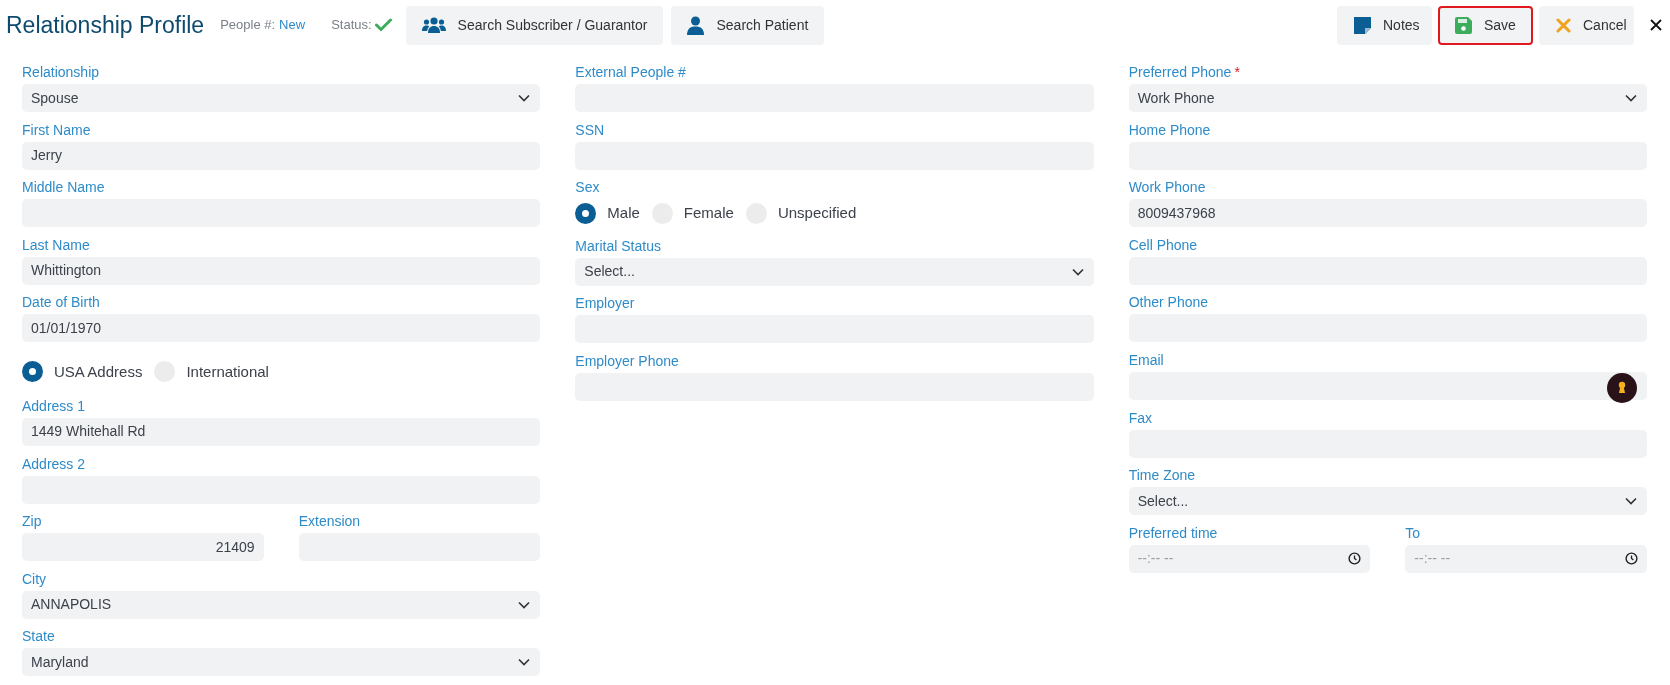 This screenshot has width=1670, height=685. Describe the element at coordinates (292, 25) in the screenshot. I see `people-number-value: New` at that location.